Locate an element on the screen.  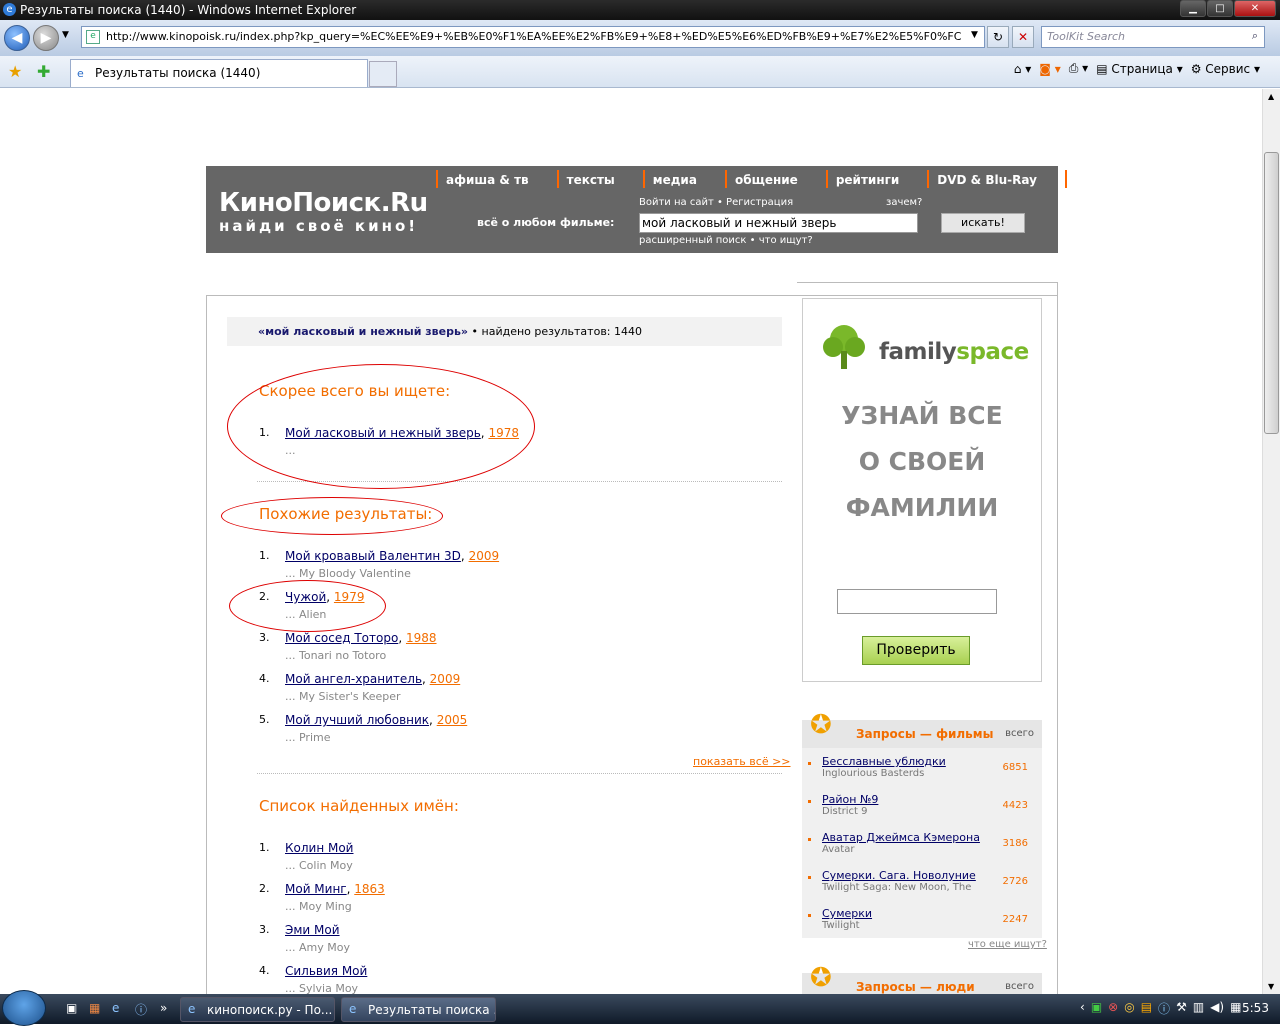
print-icon: ⎙ ▾ is located at coordinates (1078, 68).